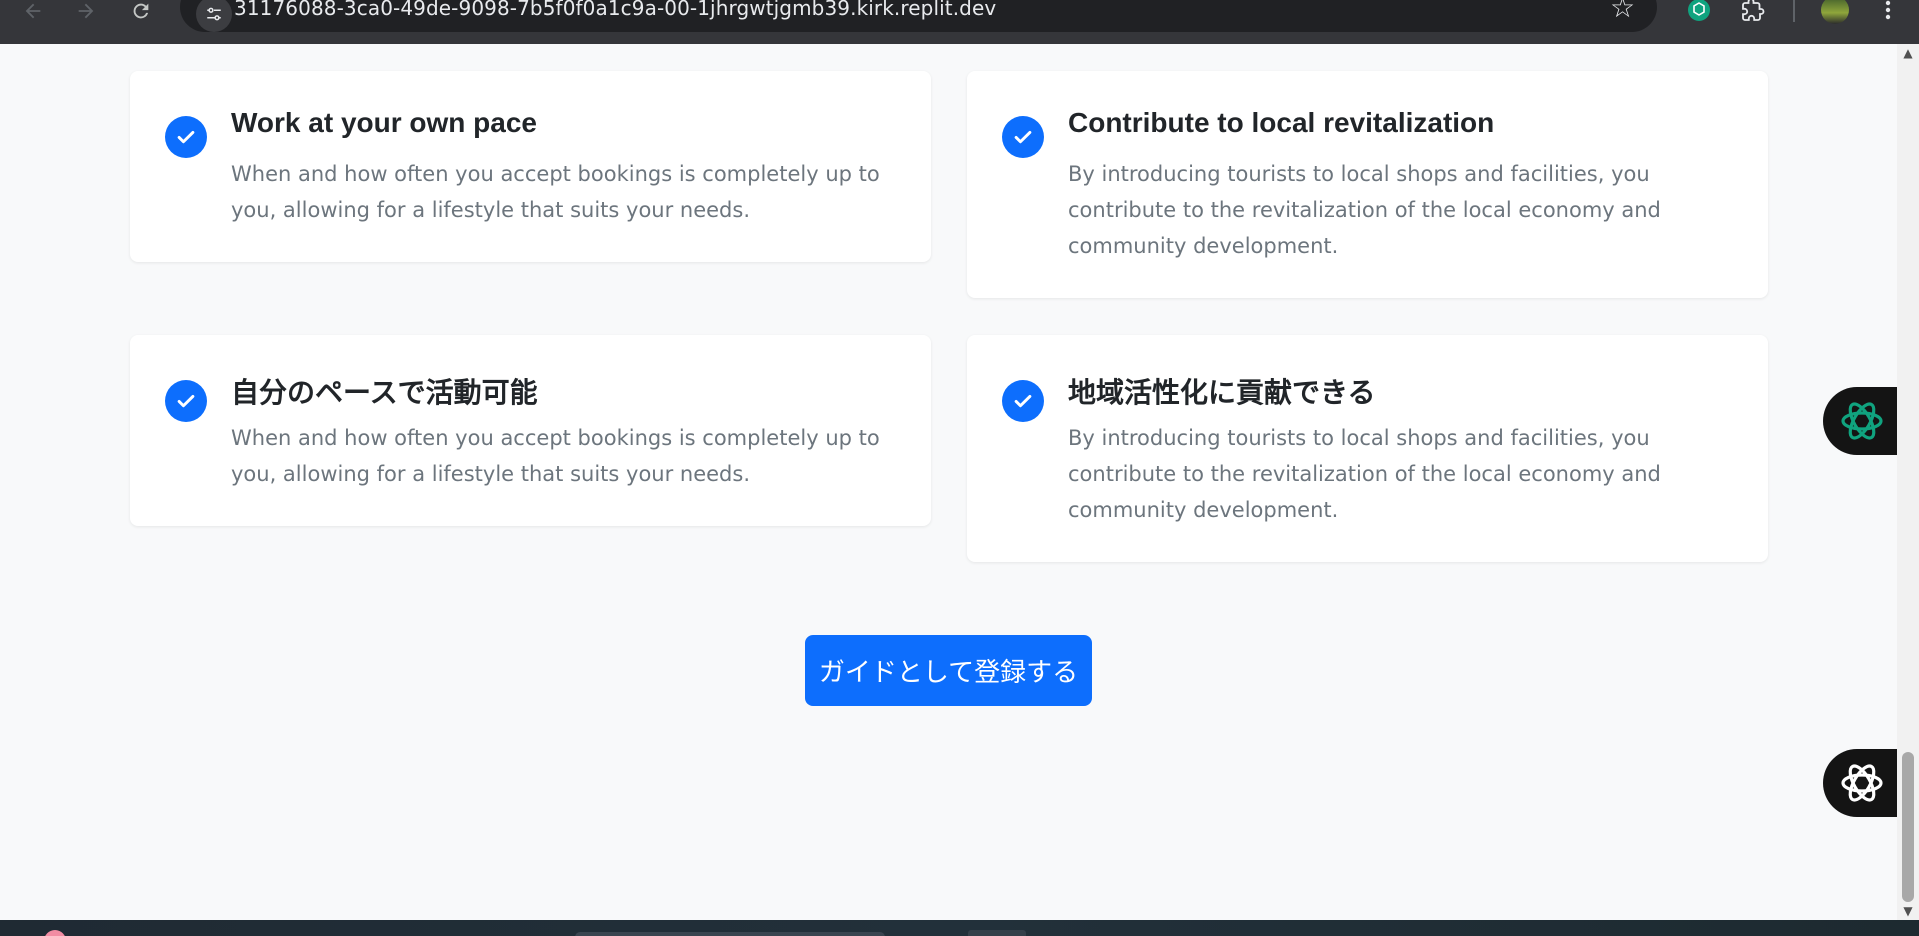 This screenshot has height=936, width=1919. I want to click on chatgpt-logo-icon, so click(1862, 421).